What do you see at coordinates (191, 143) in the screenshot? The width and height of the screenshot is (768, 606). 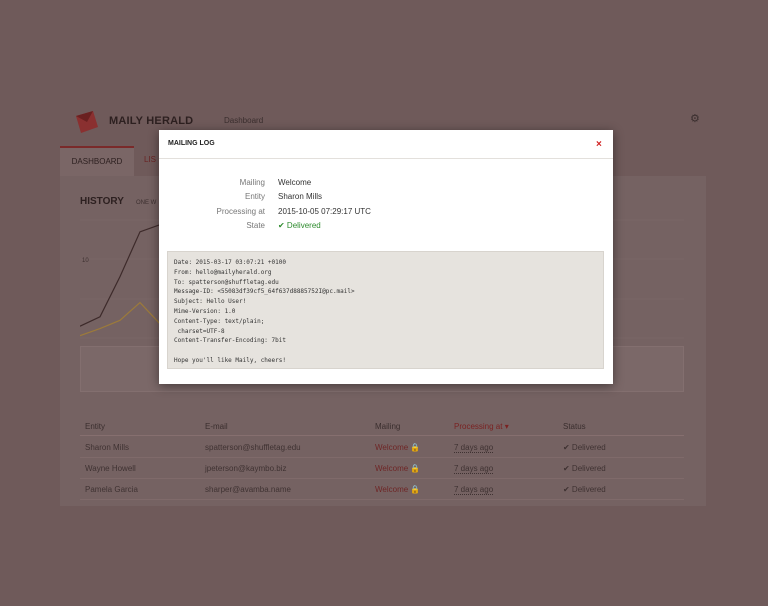 I see `modal-title: MAILING LOG` at bounding box center [191, 143].